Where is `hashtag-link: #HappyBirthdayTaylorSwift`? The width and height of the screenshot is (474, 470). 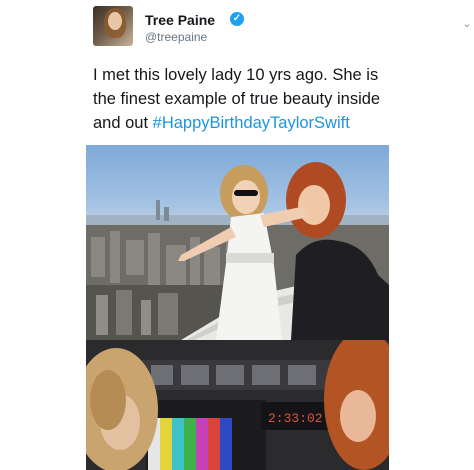 hashtag-link: #HappyBirthdayTaylorSwift is located at coordinates (251, 123).